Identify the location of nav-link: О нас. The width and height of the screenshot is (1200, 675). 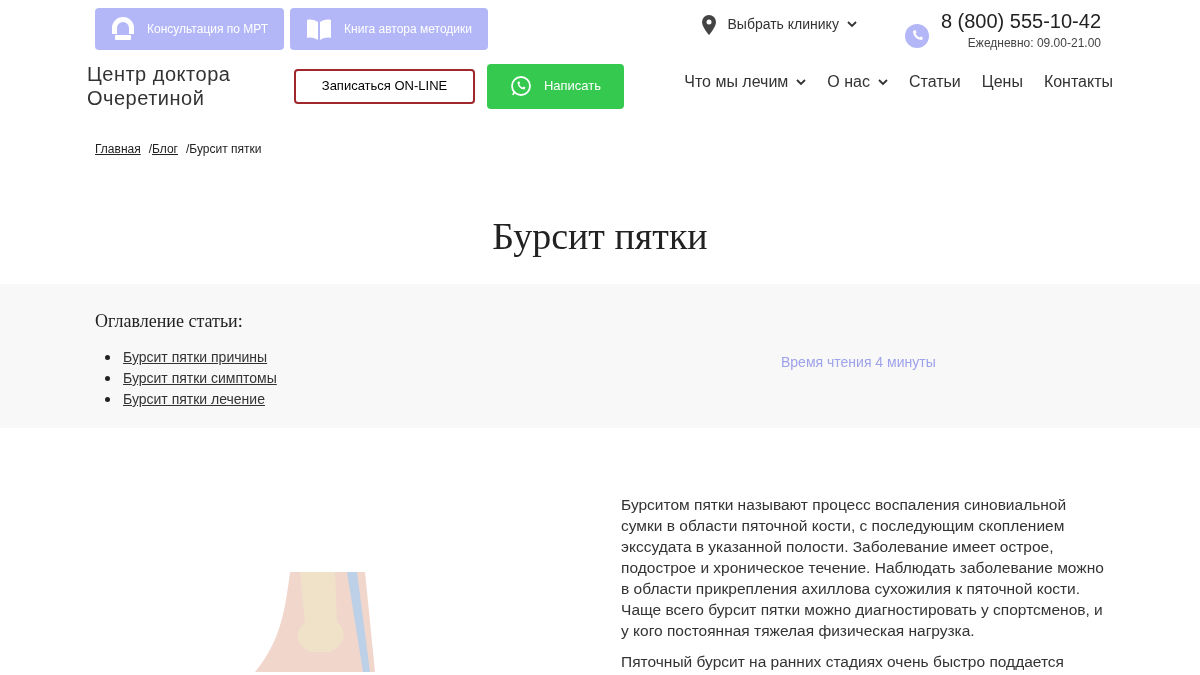
(857, 82).